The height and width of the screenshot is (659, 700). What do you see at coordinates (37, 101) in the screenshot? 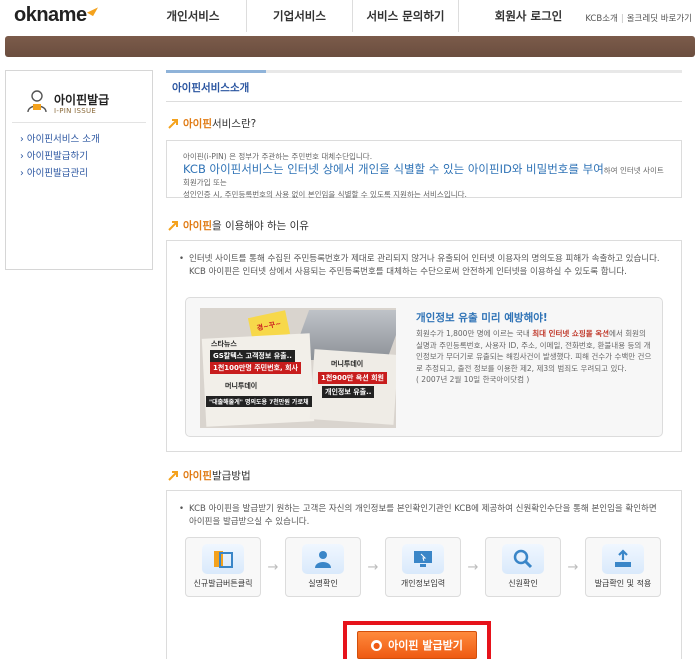
I see `person-id-icon` at bounding box center [37, 101].